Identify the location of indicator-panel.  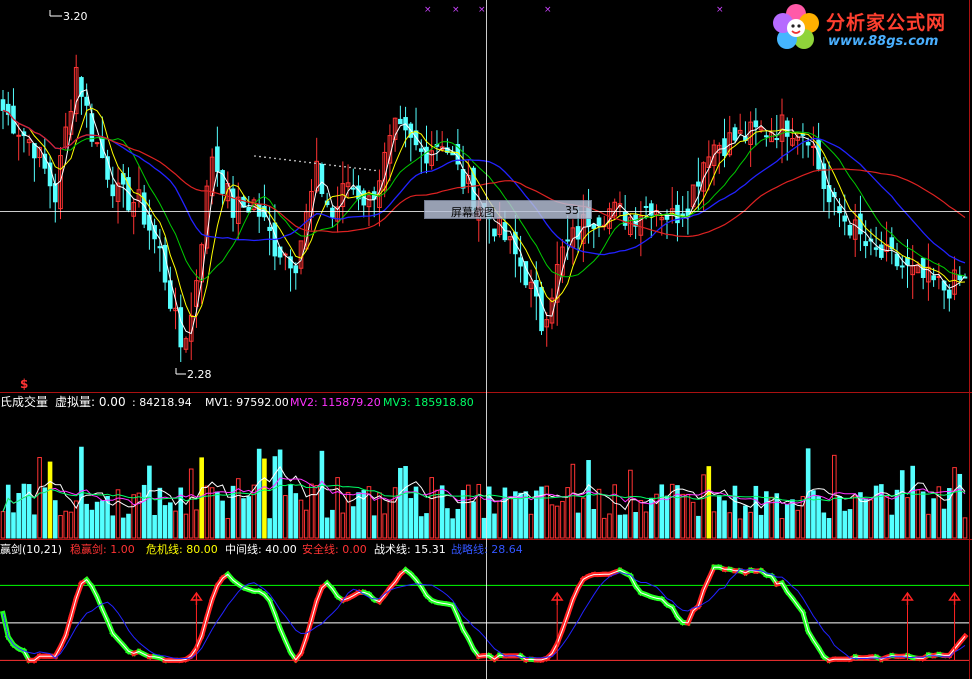
(484, 613).